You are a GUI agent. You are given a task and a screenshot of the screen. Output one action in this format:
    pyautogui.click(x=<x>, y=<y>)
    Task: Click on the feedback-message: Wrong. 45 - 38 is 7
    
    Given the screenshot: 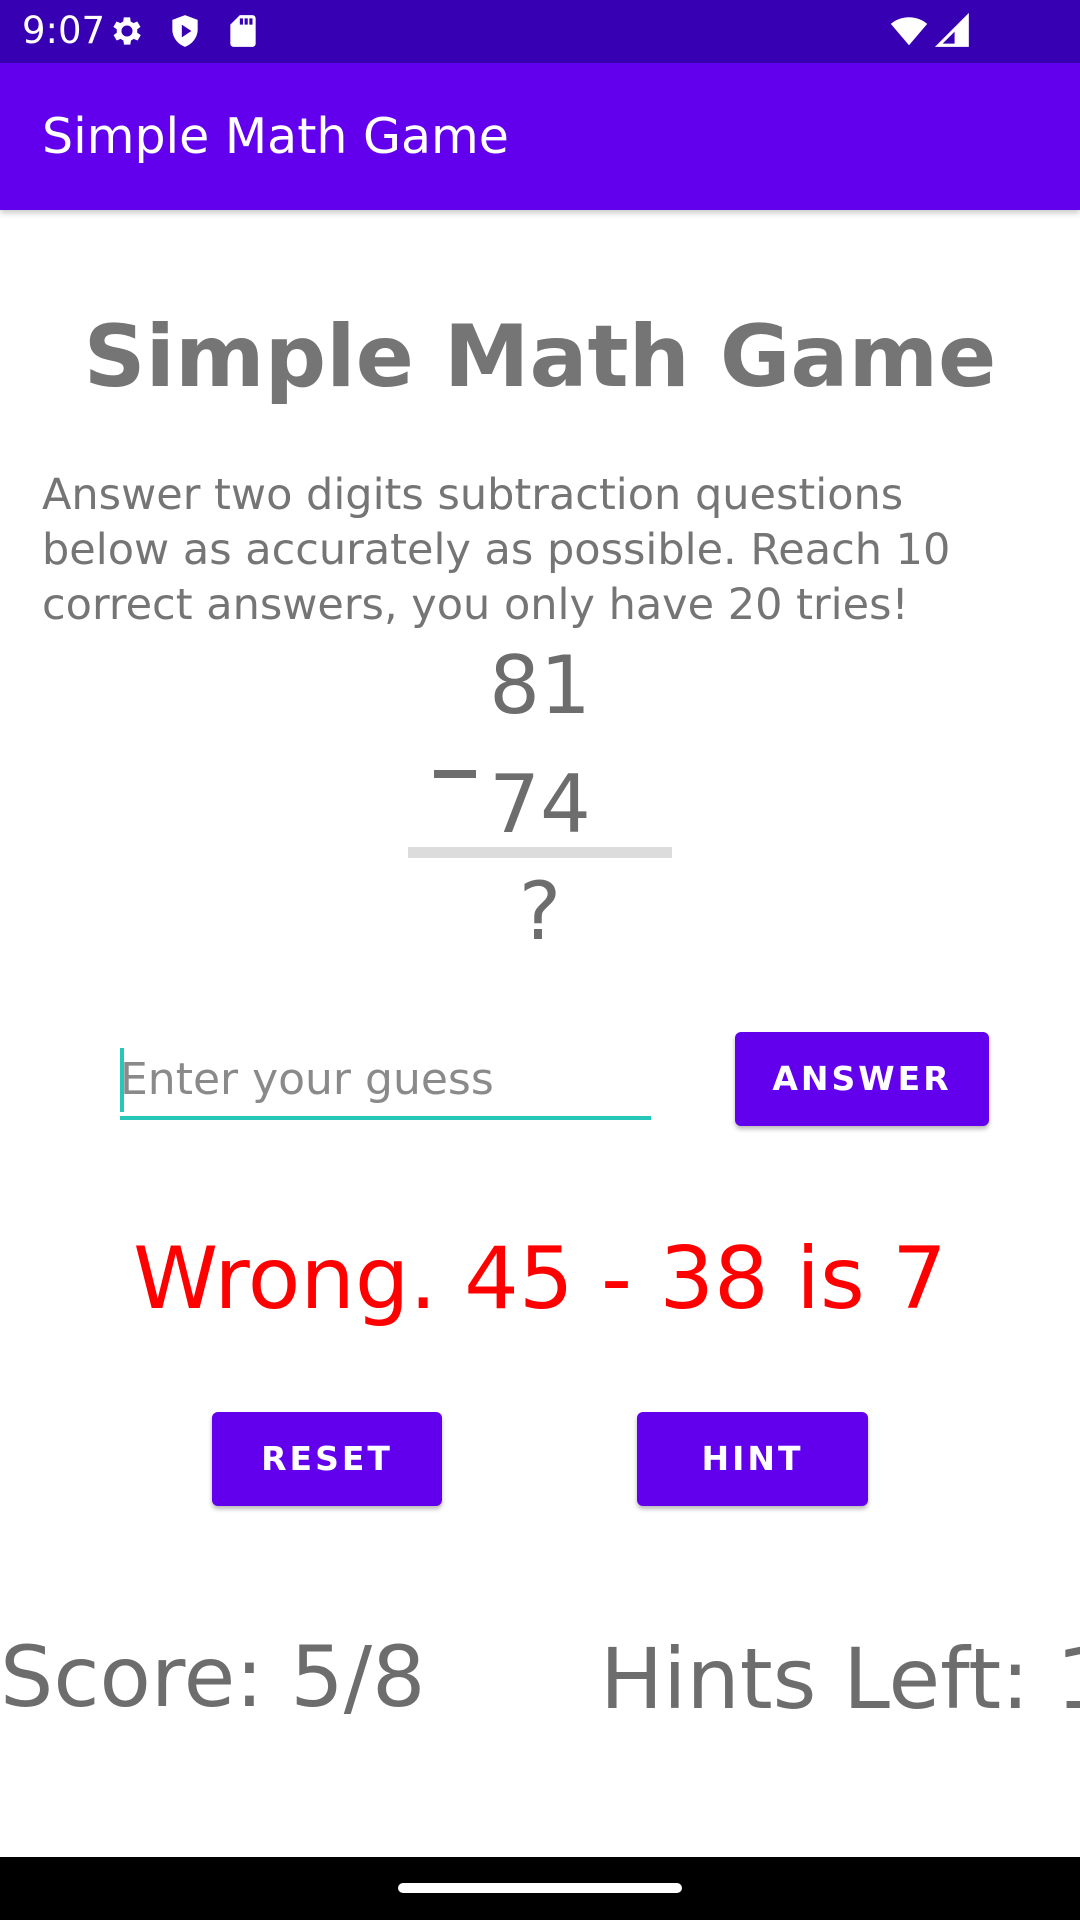 What is the action you would take?
    pyautogui.click(x=540, y=1279)
    